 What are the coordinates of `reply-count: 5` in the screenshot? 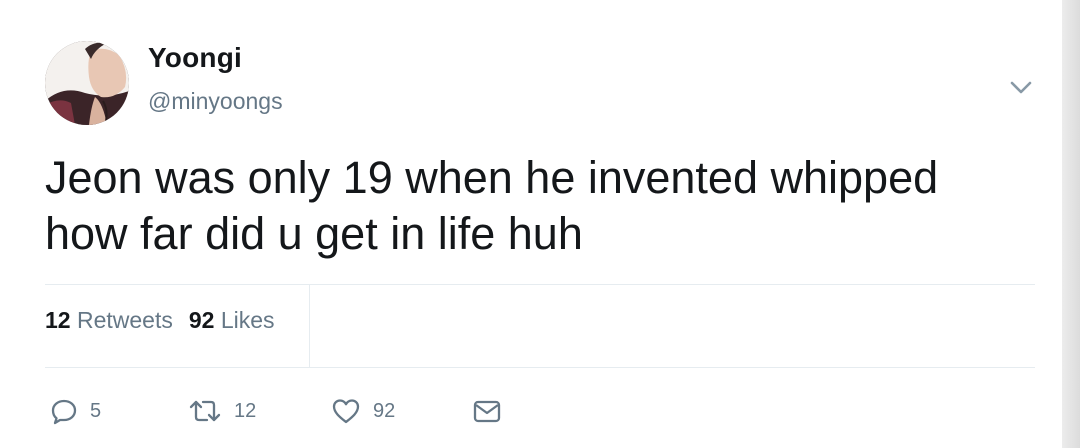 It's located at (96, 410).